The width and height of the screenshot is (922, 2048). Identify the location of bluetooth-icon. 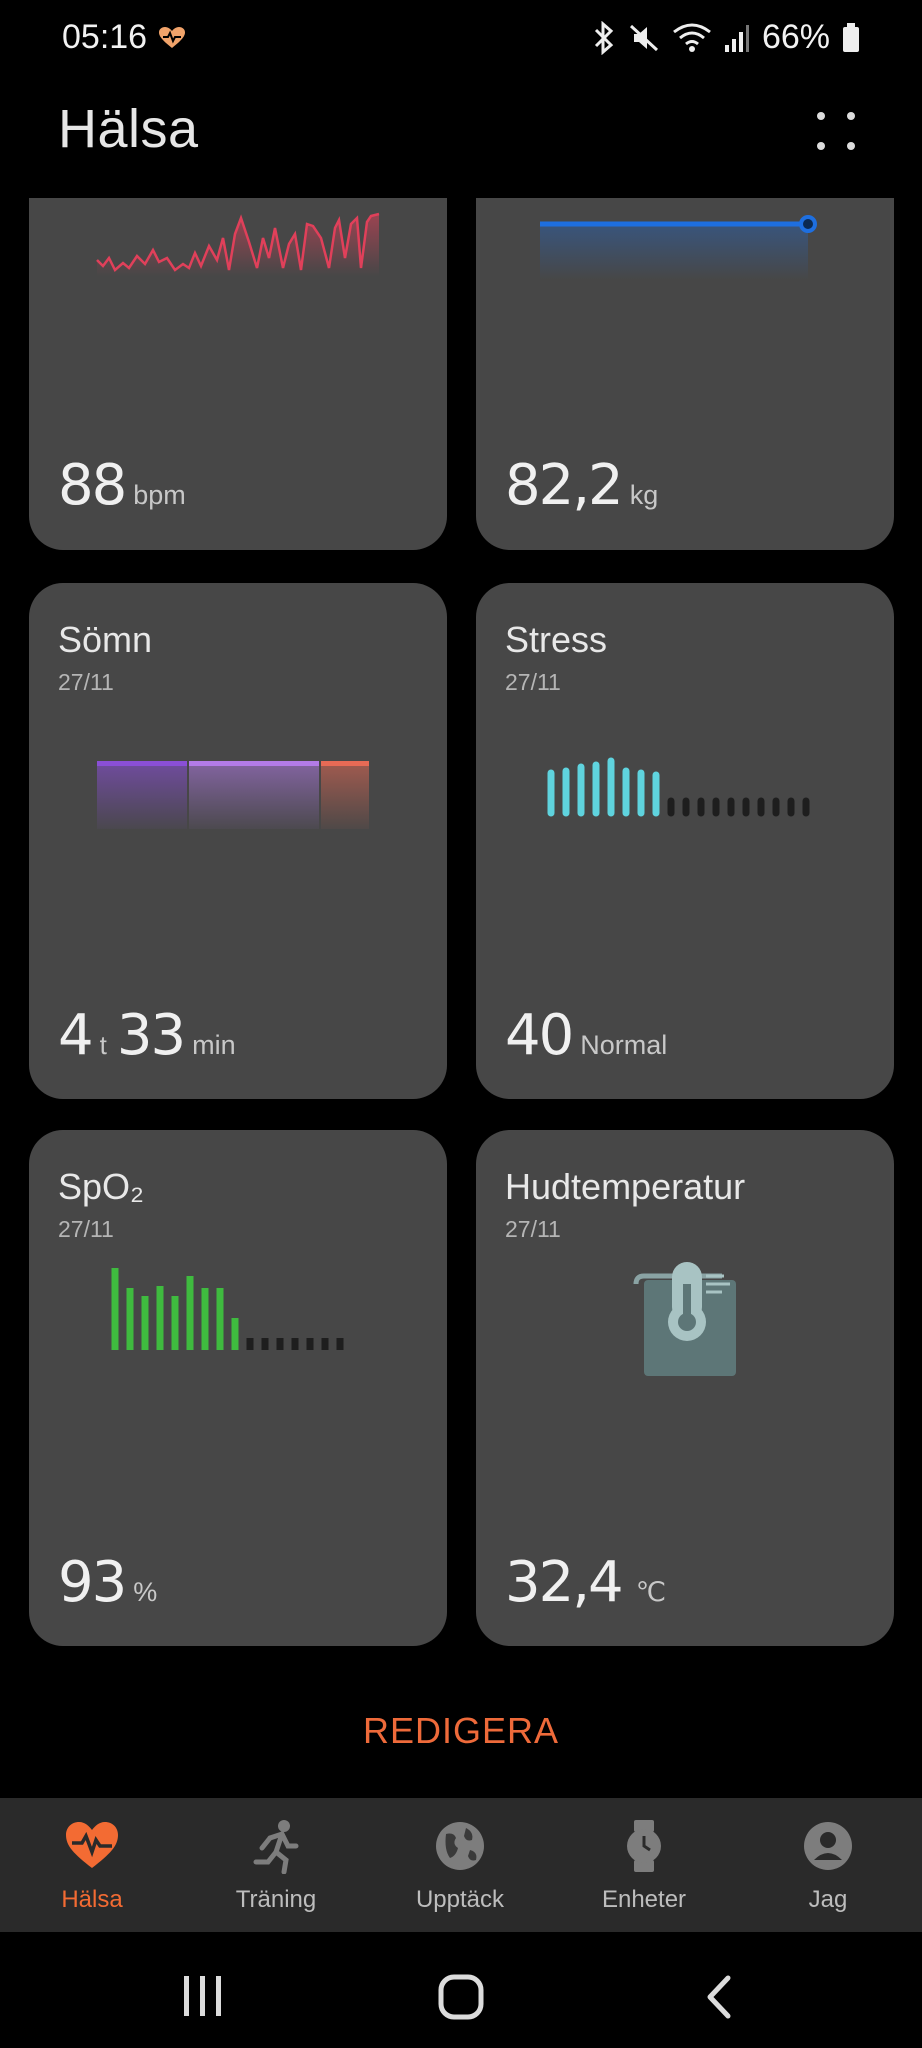
(604, 37).